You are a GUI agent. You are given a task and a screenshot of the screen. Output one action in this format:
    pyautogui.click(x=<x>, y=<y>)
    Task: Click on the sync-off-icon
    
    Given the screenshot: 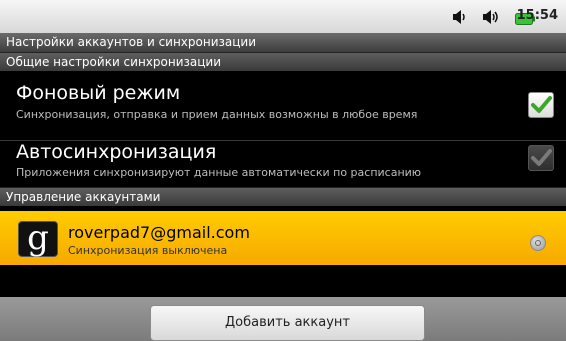 What is the action you would take?
    pyautogui.click(x=538, y=243)
    